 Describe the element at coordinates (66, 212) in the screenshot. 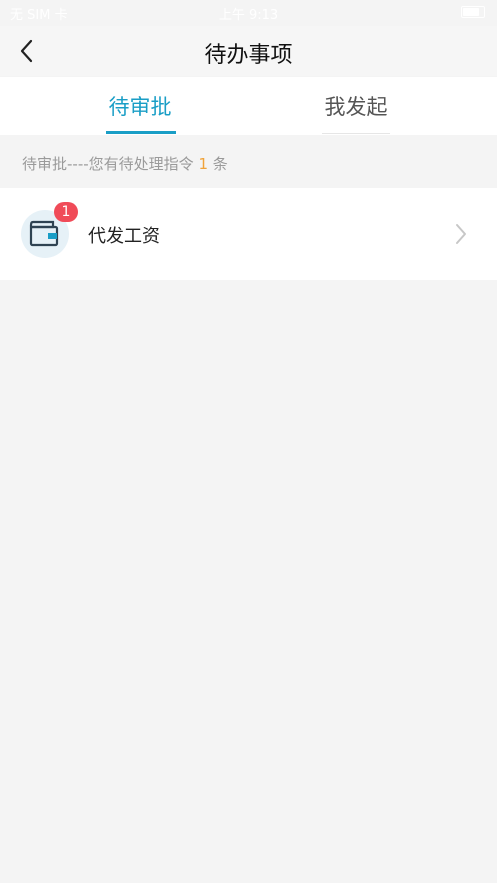

I see `unread-badge: 1` at that location.